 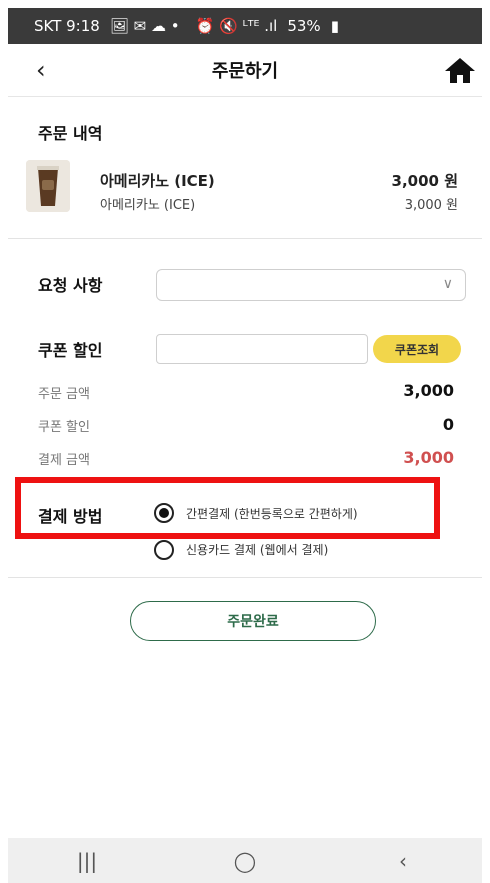 I want to click on home-button: ◯, so click(x=245, y=861).